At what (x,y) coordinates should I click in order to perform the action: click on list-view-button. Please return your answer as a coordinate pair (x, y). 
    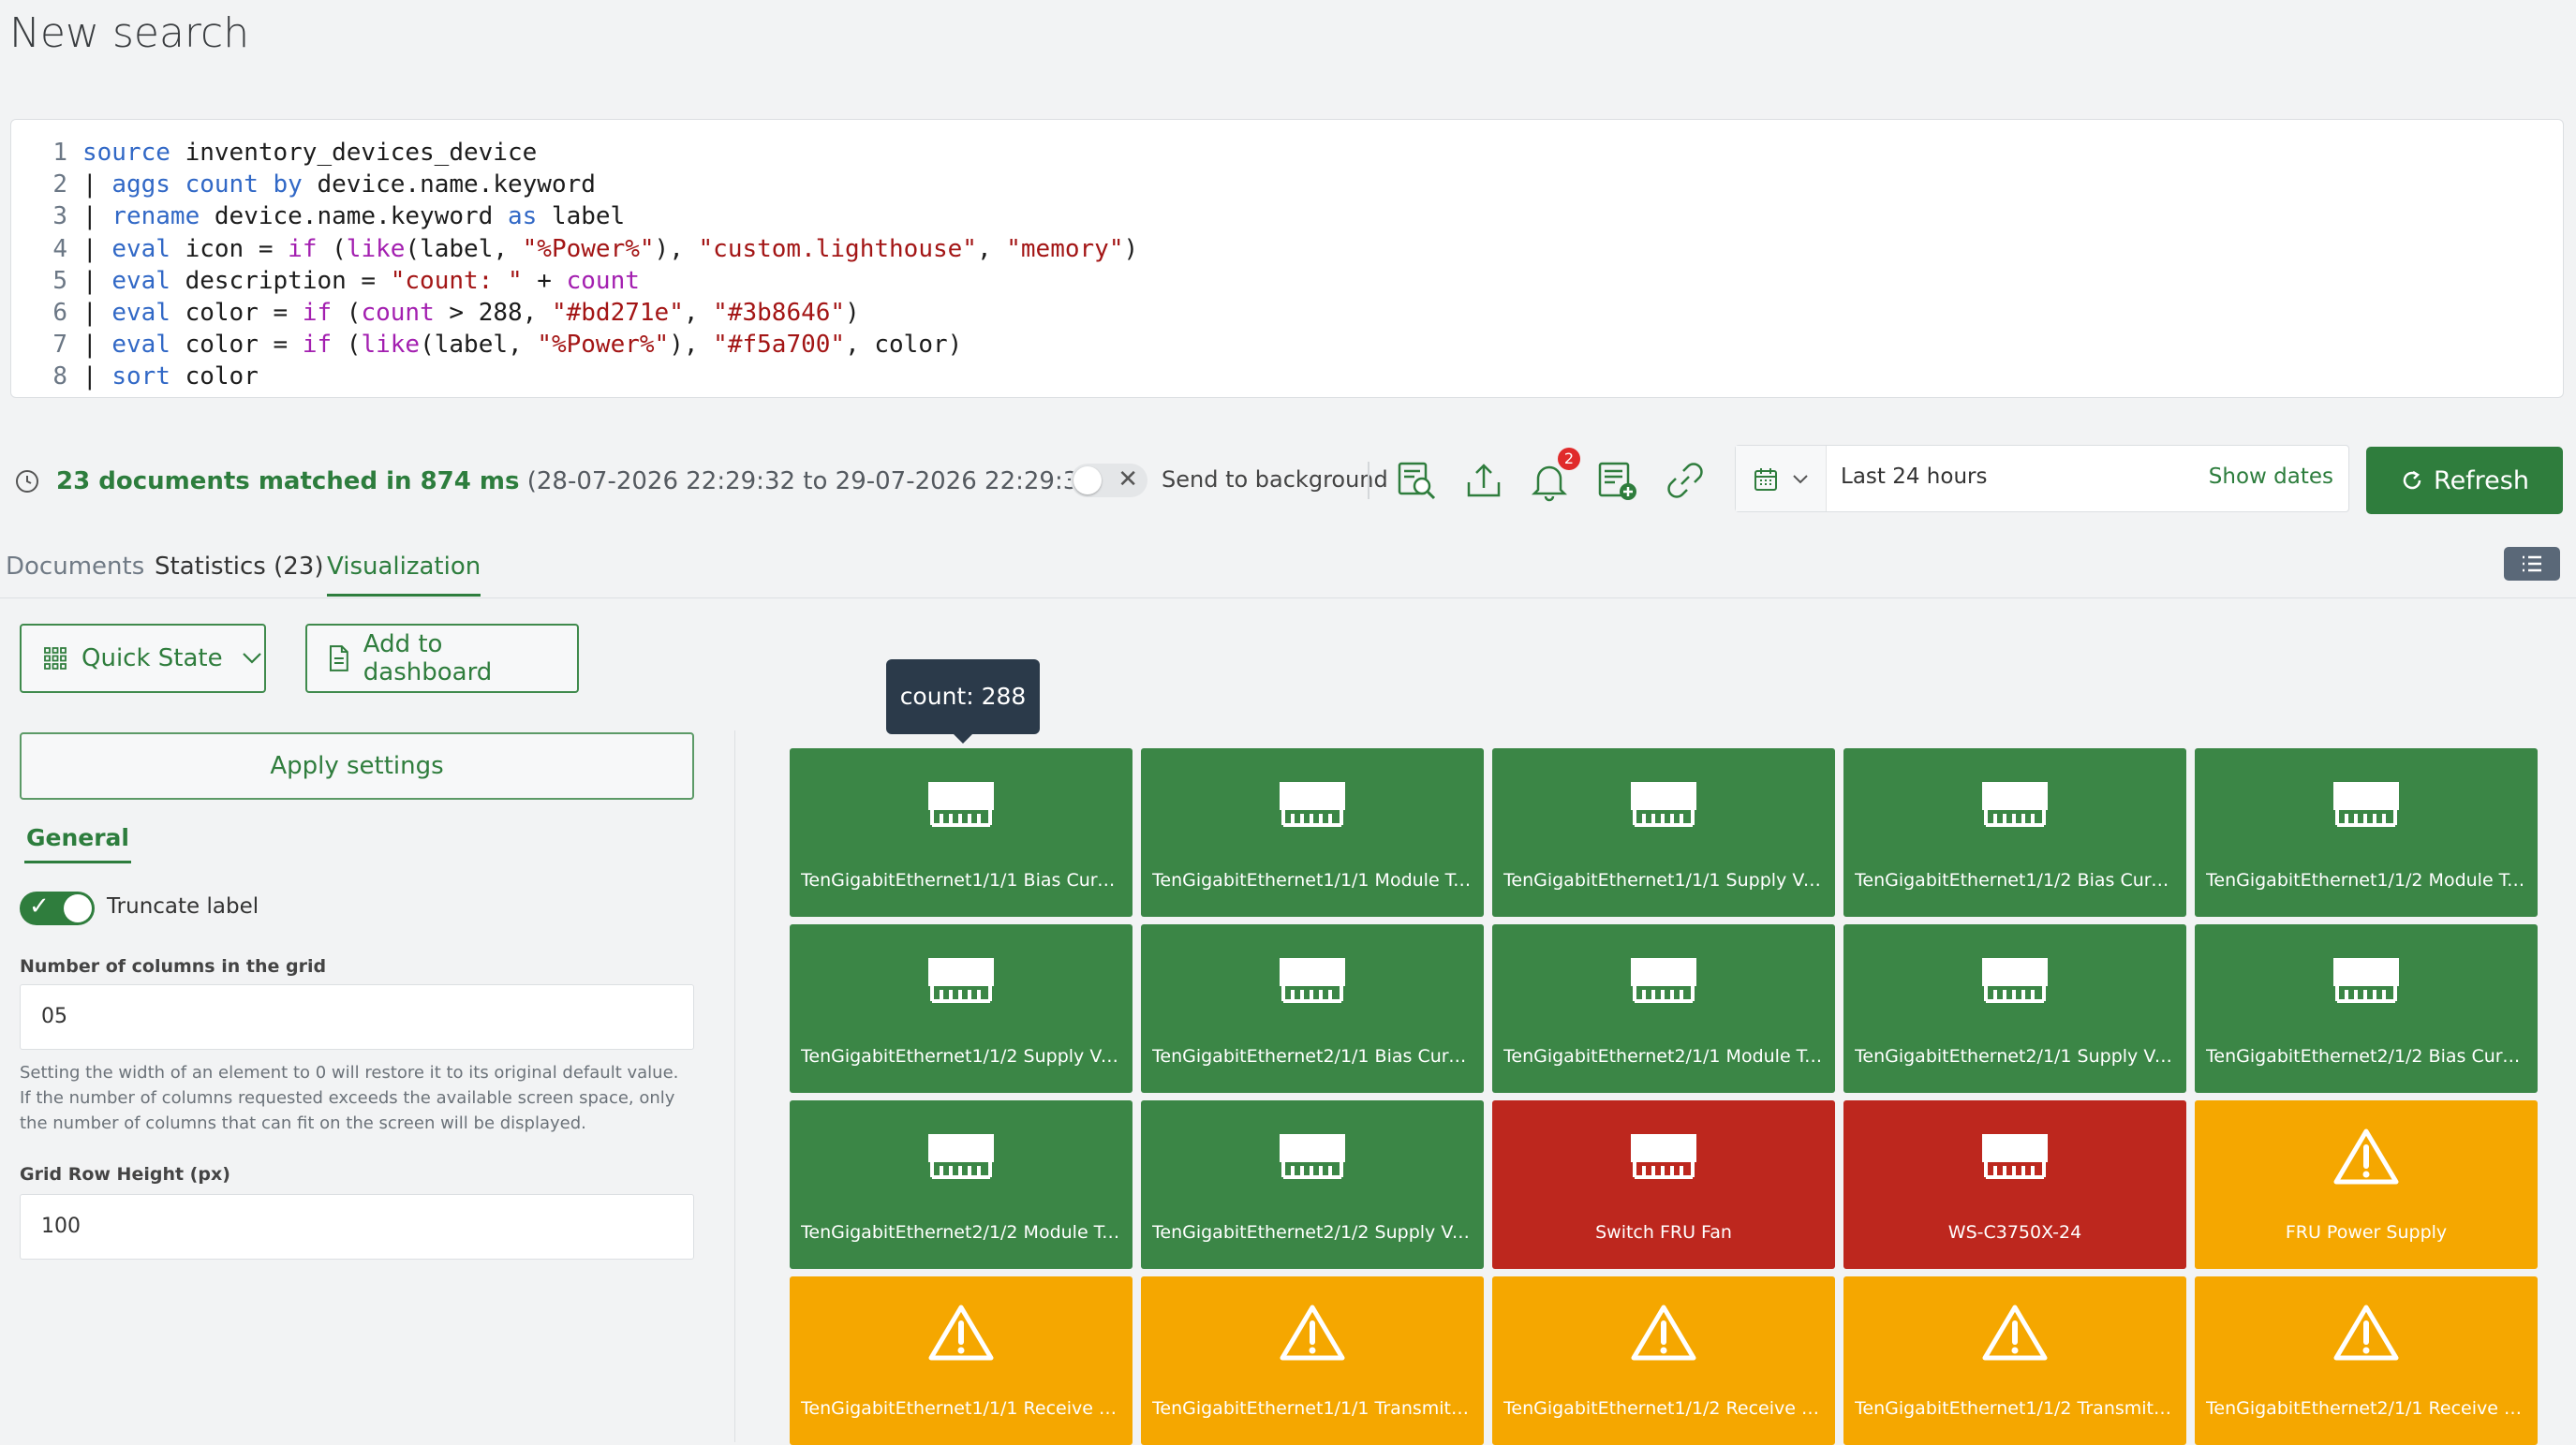
    Looking at the image, I should click on (2532, 564).